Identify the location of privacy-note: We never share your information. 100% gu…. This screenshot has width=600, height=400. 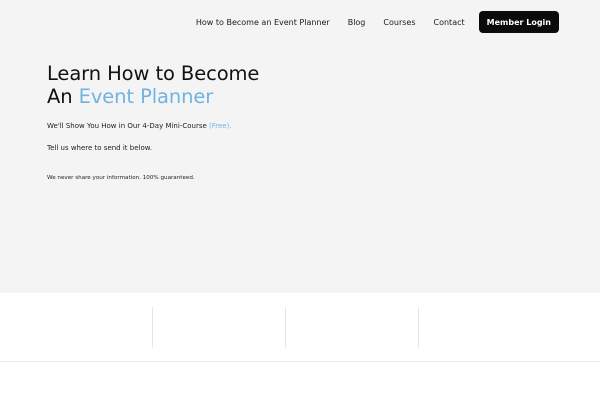
(121, 178).